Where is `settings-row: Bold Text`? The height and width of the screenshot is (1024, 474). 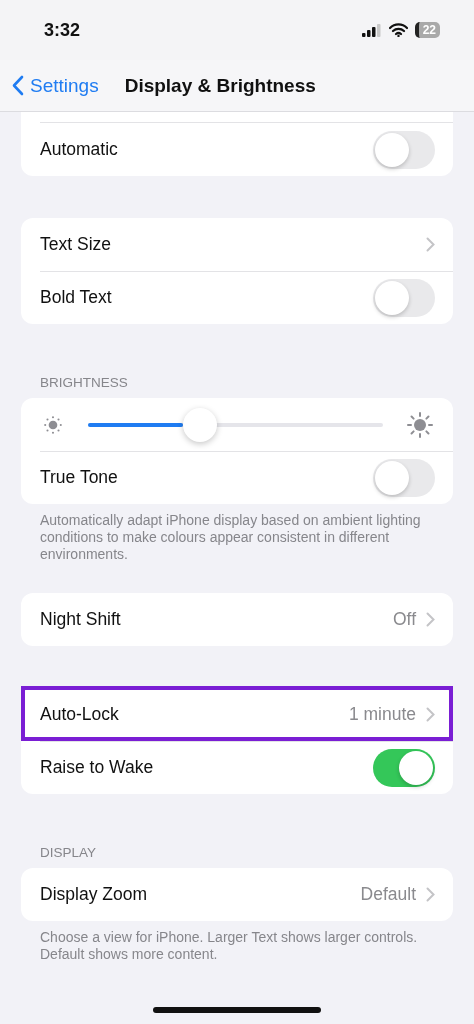 settings-row: Bold Text is located at coordinates (237, 297).